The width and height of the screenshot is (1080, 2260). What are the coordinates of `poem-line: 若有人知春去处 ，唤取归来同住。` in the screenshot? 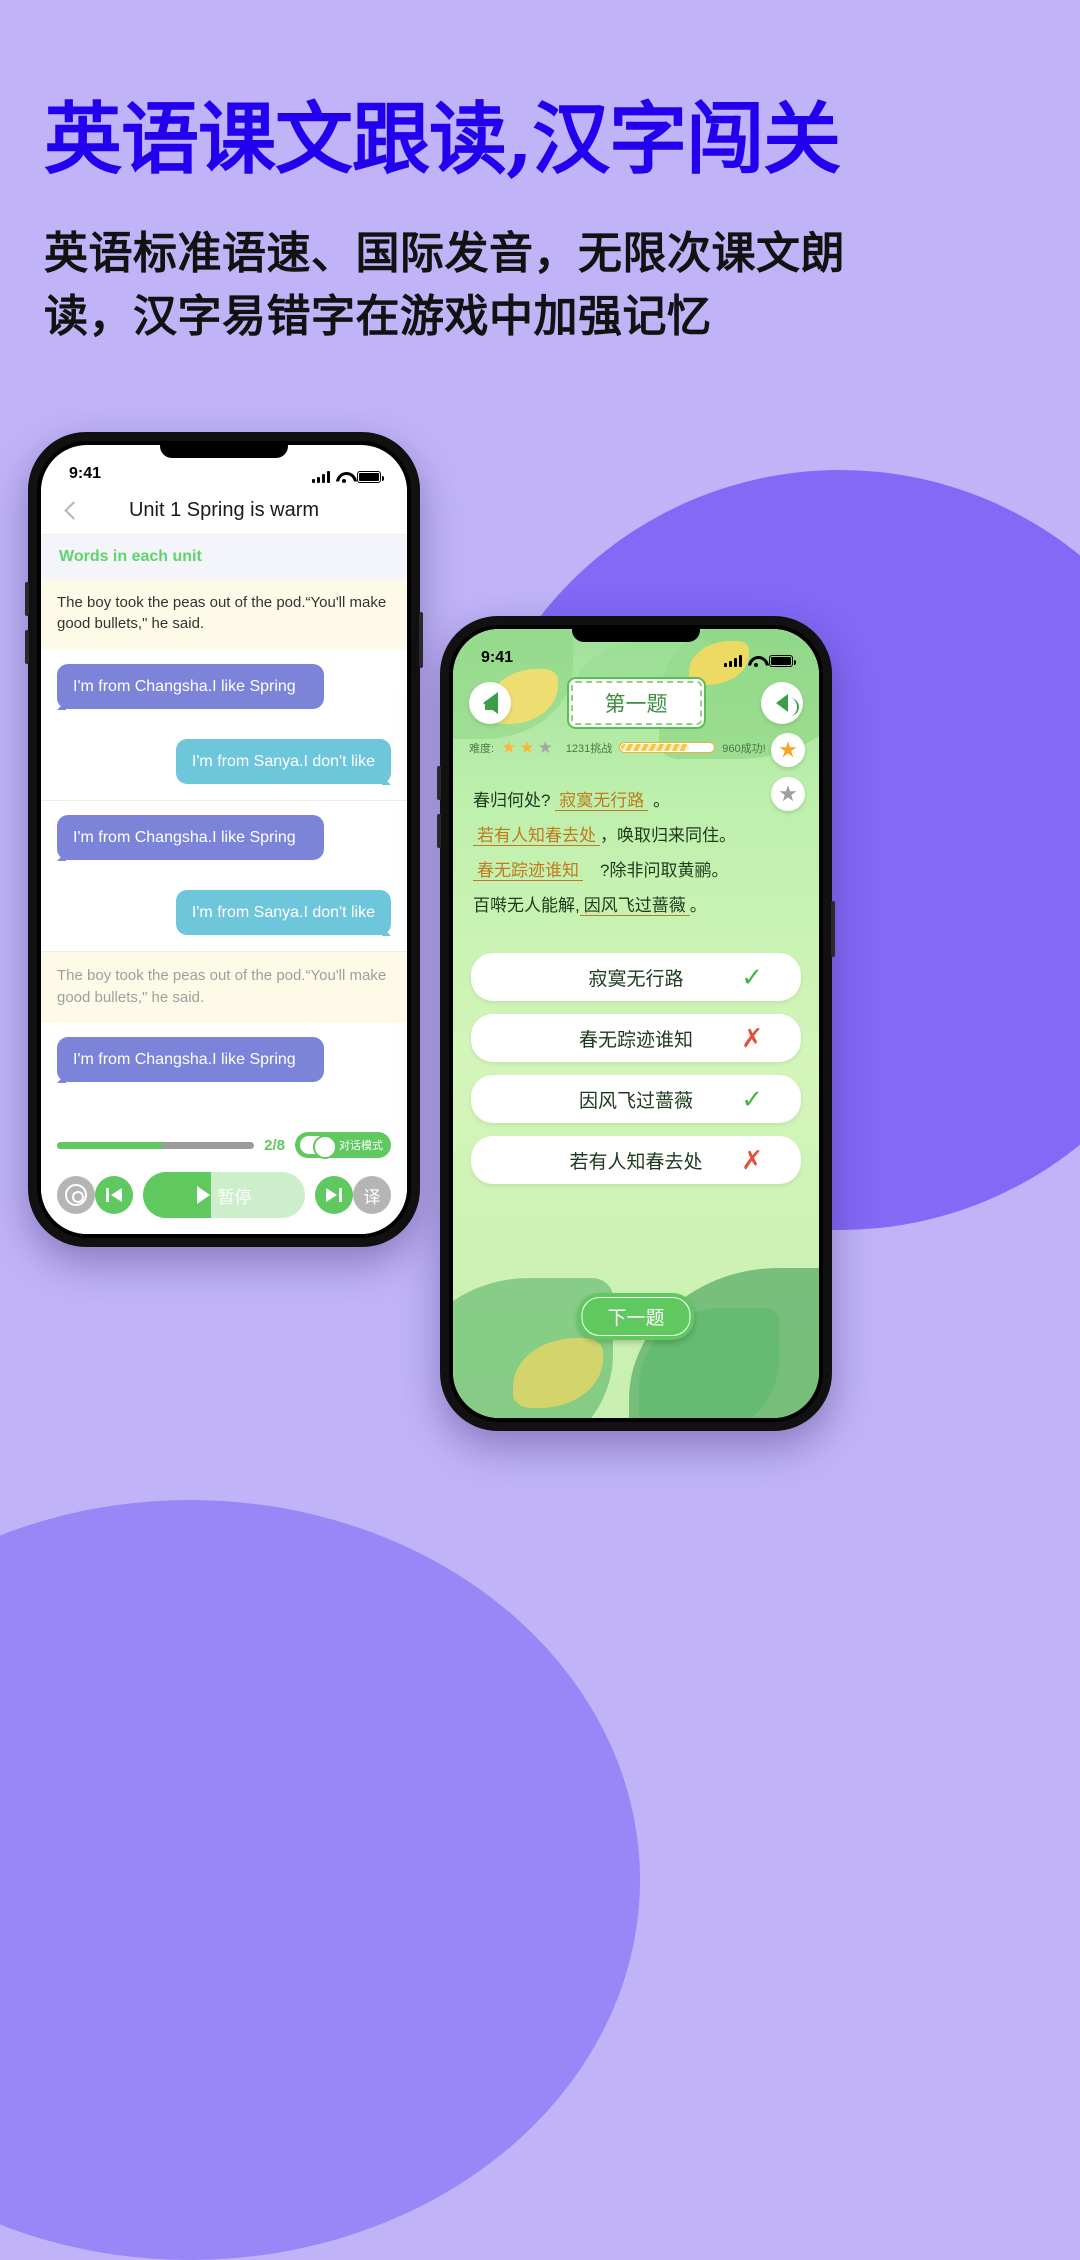 It's located at (636, 836).